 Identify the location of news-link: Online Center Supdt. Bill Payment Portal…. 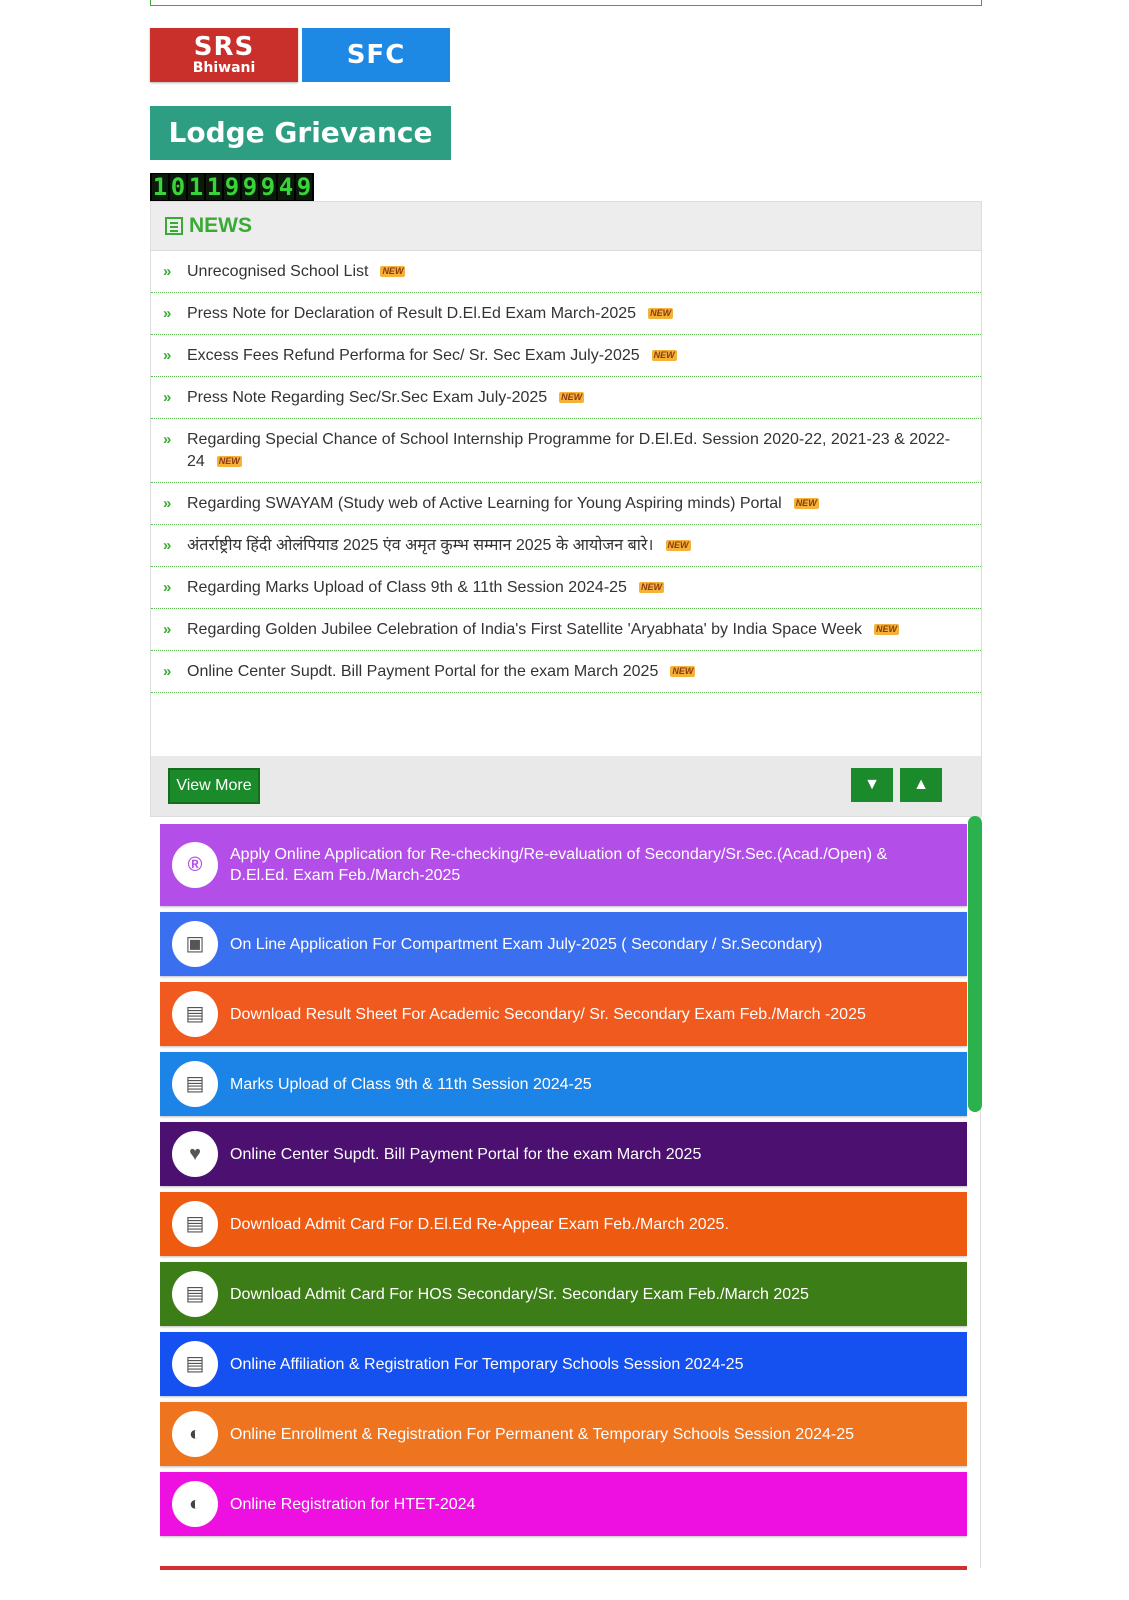
(574, 672).